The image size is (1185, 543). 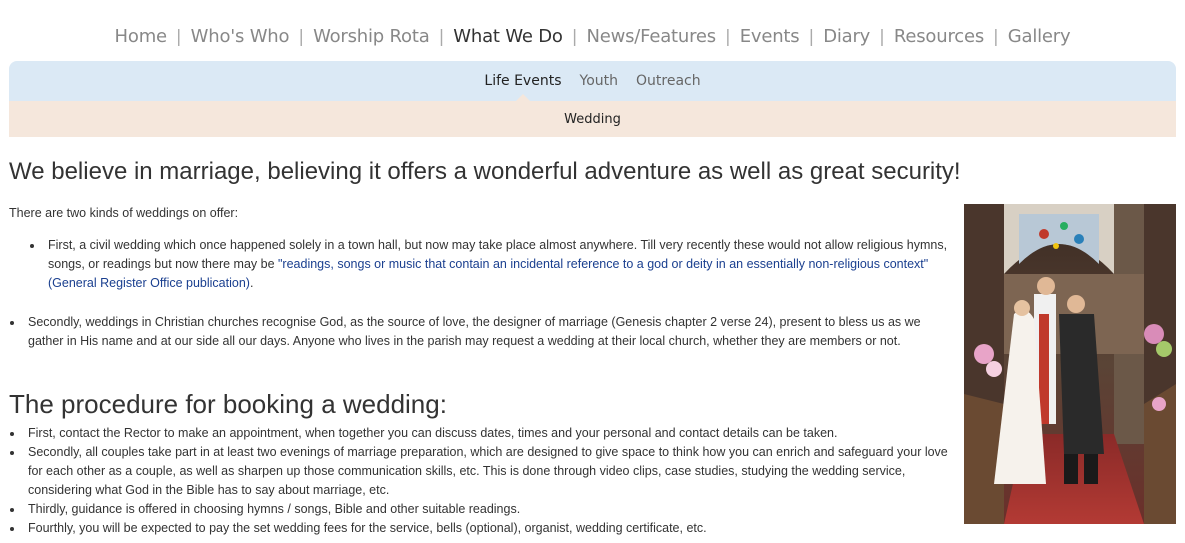 What do you see at coordinates (668, 81) in the screenshot?
I see `subnav-item-outreach: Outreach` at bounding box center [668, 81].